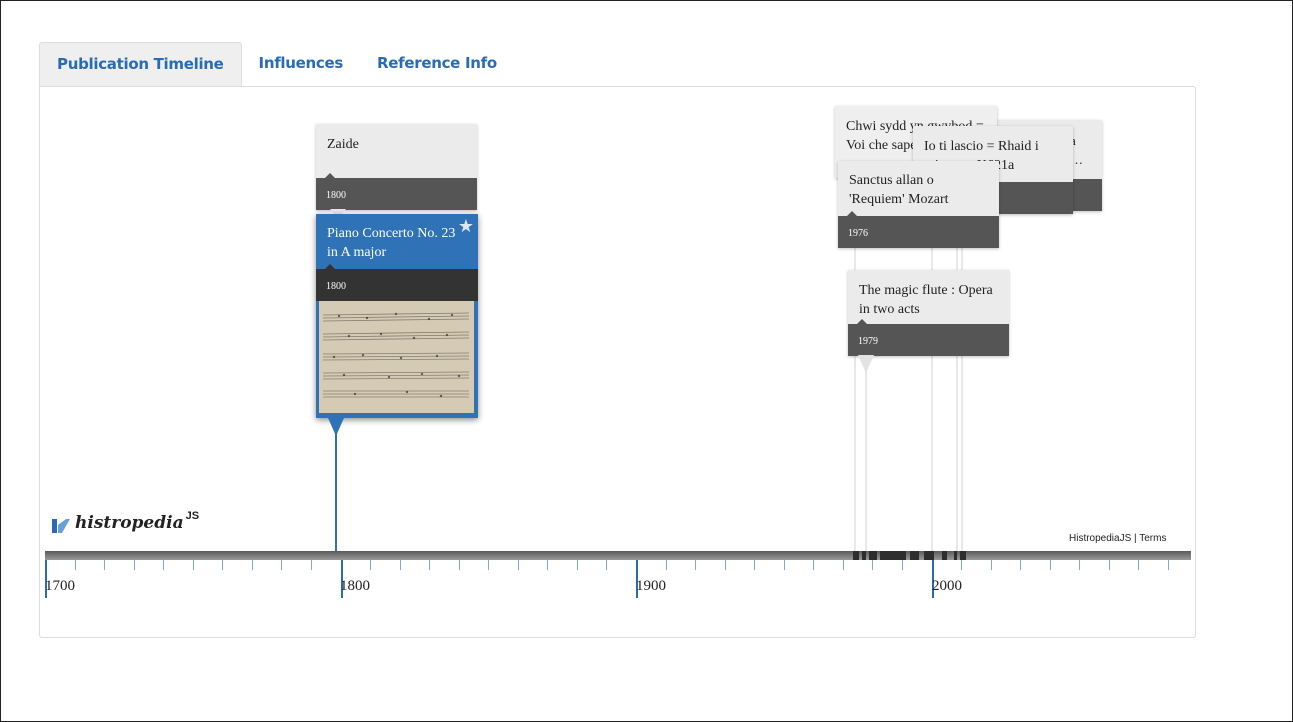  What do you see at coordinates (301, 64) in the screenshot?
I see `tab-influences: Influences` at bounding box center [301, 64].